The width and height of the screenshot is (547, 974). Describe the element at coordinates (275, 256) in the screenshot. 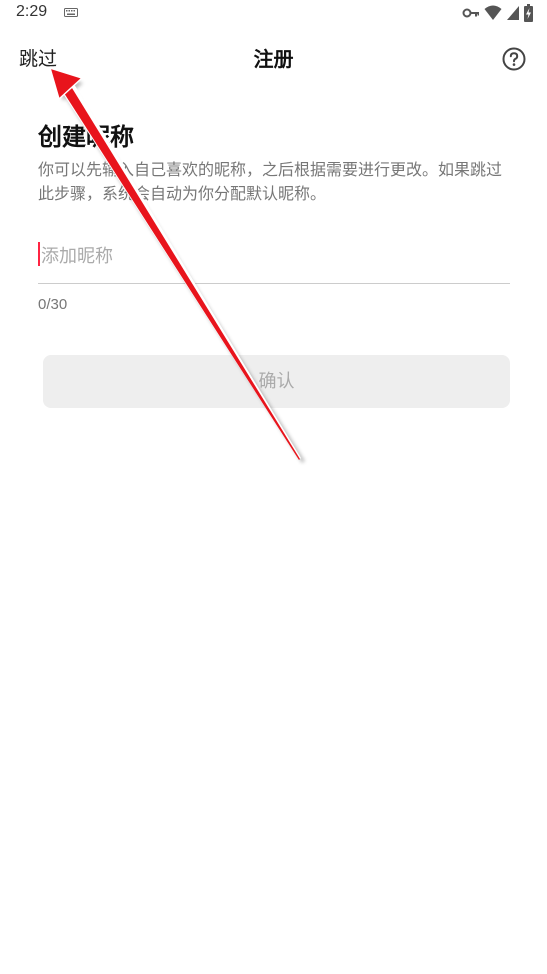

I see `nickname-input` at that location.